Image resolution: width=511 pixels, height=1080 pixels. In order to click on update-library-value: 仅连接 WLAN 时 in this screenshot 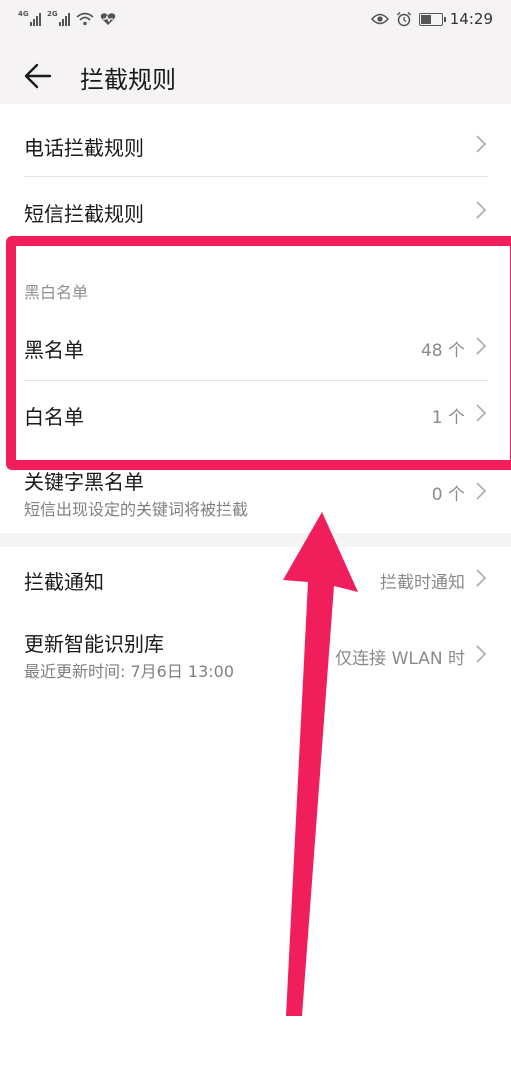, I will do `click(400, 659)`.